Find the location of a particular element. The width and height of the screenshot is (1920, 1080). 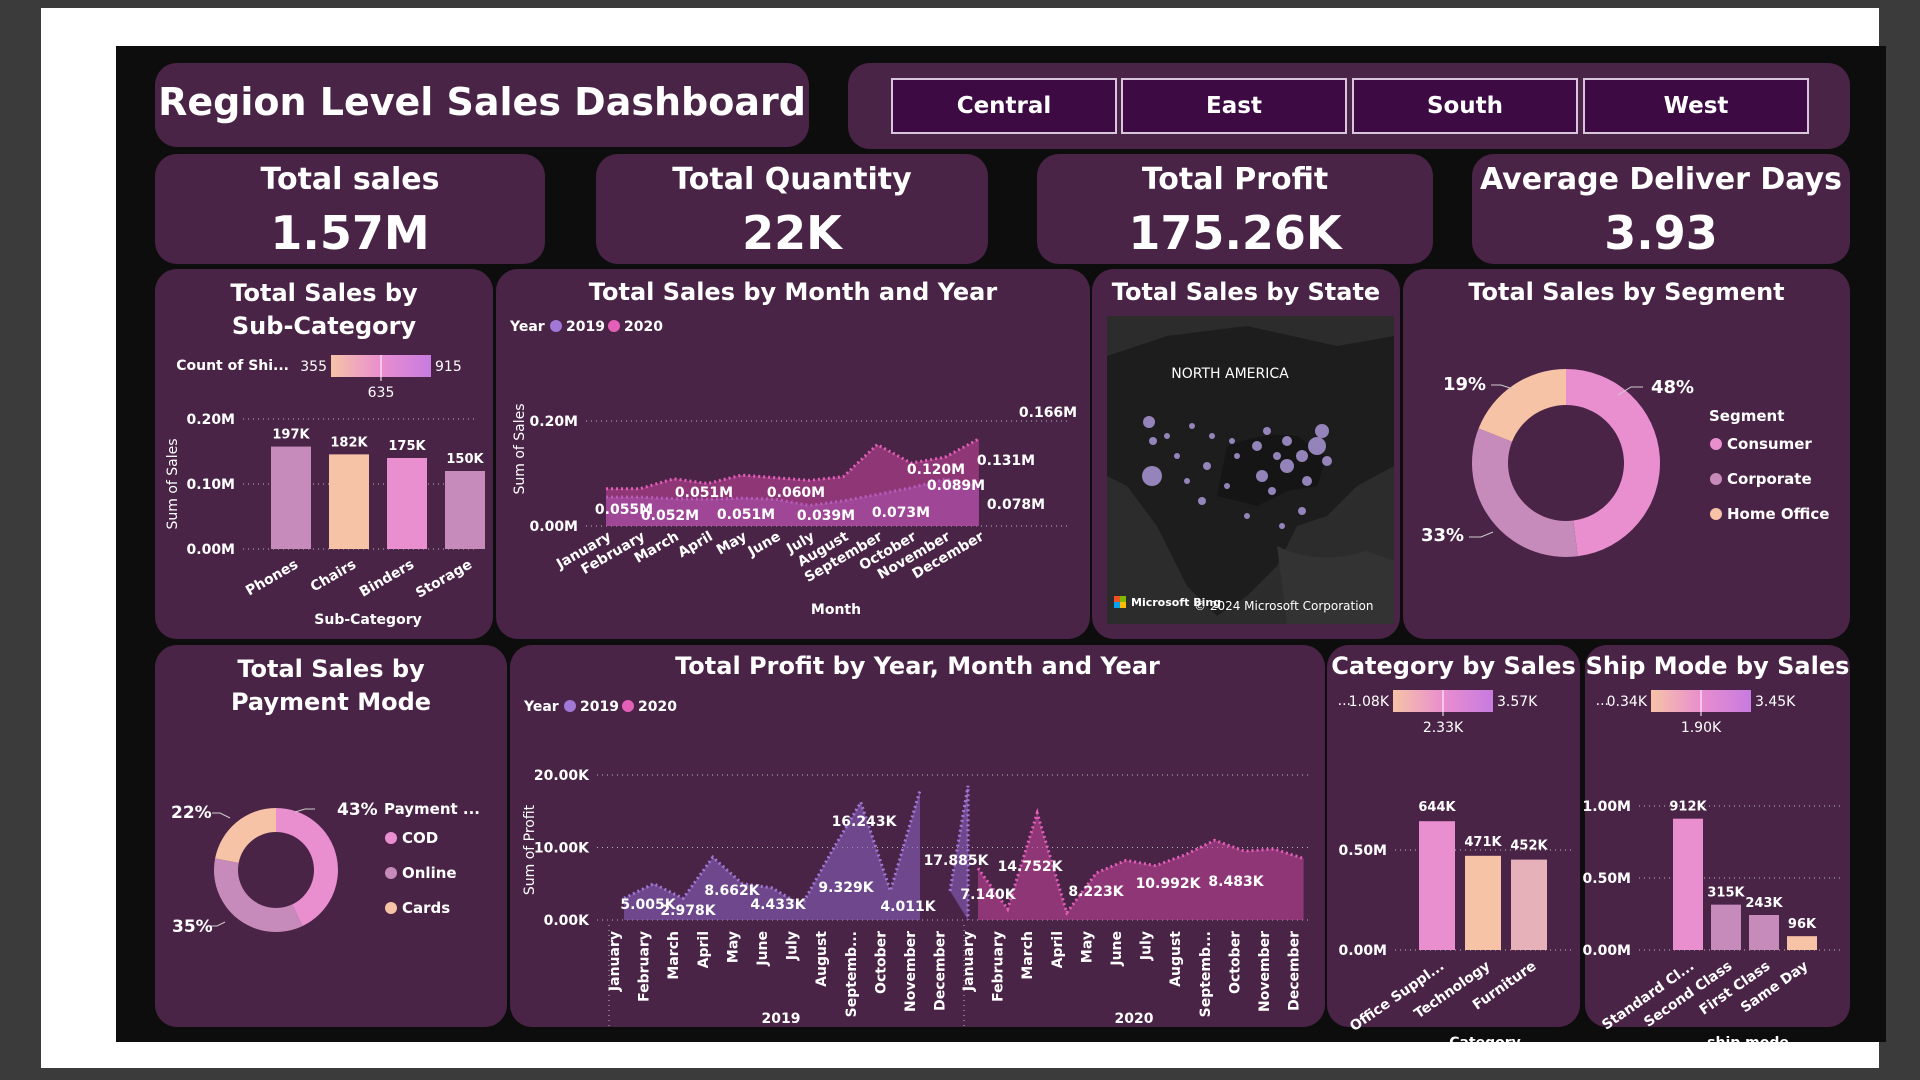

legend-item: Home Office is located at coordinates (1778, 514).